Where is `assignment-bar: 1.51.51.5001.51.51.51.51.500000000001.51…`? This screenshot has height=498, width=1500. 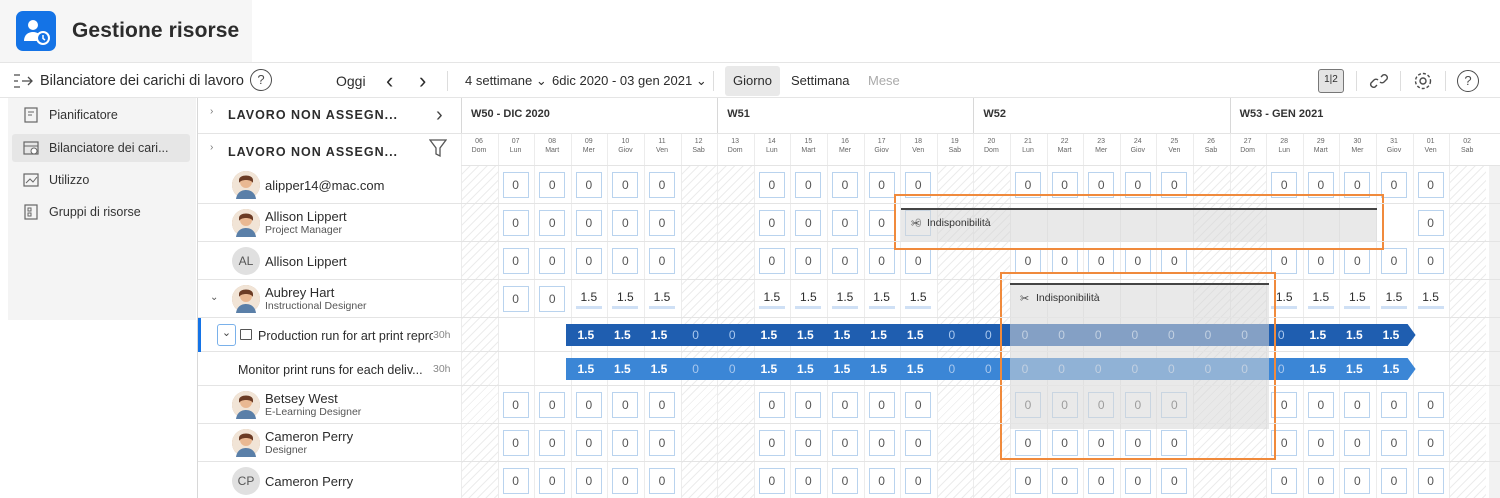 assignment-bar: 1.51.51.5001.51.51.51.51.500000000001.51… is located at coordinates (991, 369).